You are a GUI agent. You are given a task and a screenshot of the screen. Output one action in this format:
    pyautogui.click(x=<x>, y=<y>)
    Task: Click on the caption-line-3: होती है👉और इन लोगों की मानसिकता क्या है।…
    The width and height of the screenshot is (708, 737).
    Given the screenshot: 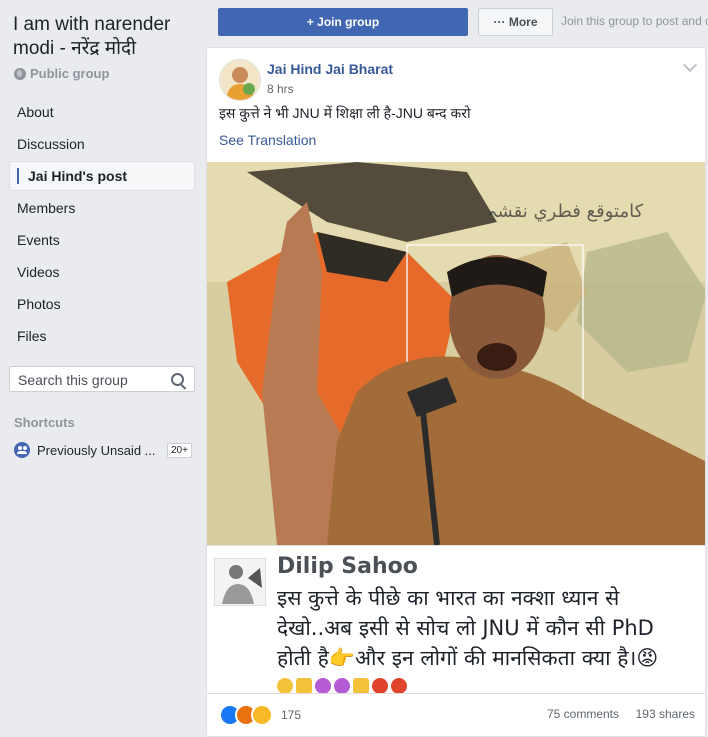 What is the action you would take?
    pyautogui.click(x=468, y=658)
    